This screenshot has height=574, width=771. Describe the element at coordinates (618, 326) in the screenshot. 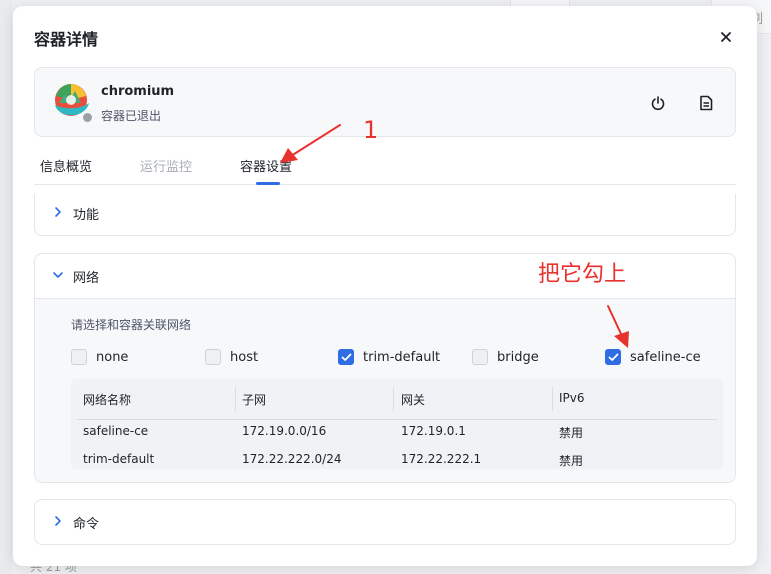

I see `arrow-to-safeline-checkbox` at that location.